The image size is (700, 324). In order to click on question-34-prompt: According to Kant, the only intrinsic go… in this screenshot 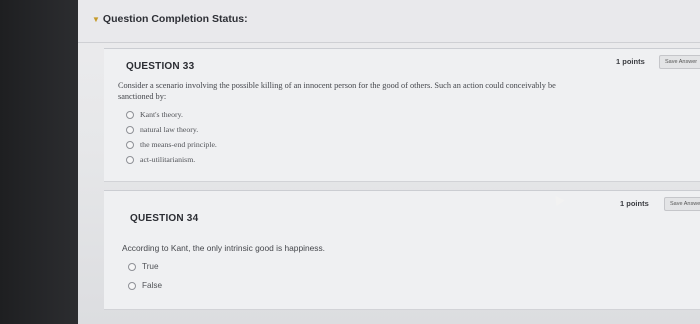, I will do `click(223, 248)`.